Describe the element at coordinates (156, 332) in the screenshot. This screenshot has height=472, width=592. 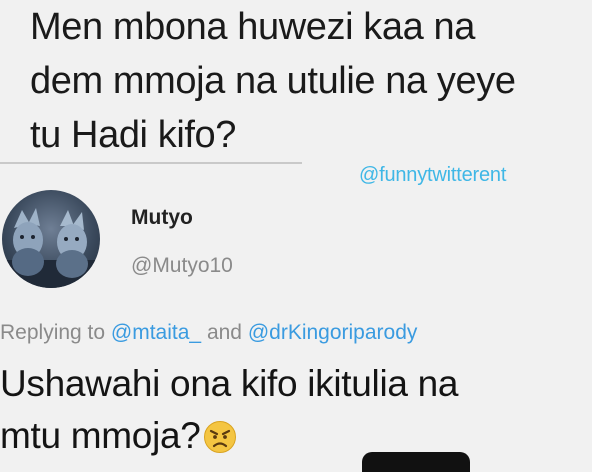
I see `mention-link: @mtaita_` at that location.